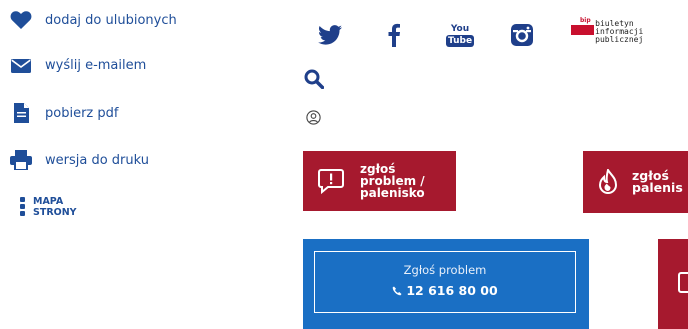 The image size is (688, 329). I want to click on hotline-frame: Zgłoś problem 12 616 80 00, so click(445, 282).